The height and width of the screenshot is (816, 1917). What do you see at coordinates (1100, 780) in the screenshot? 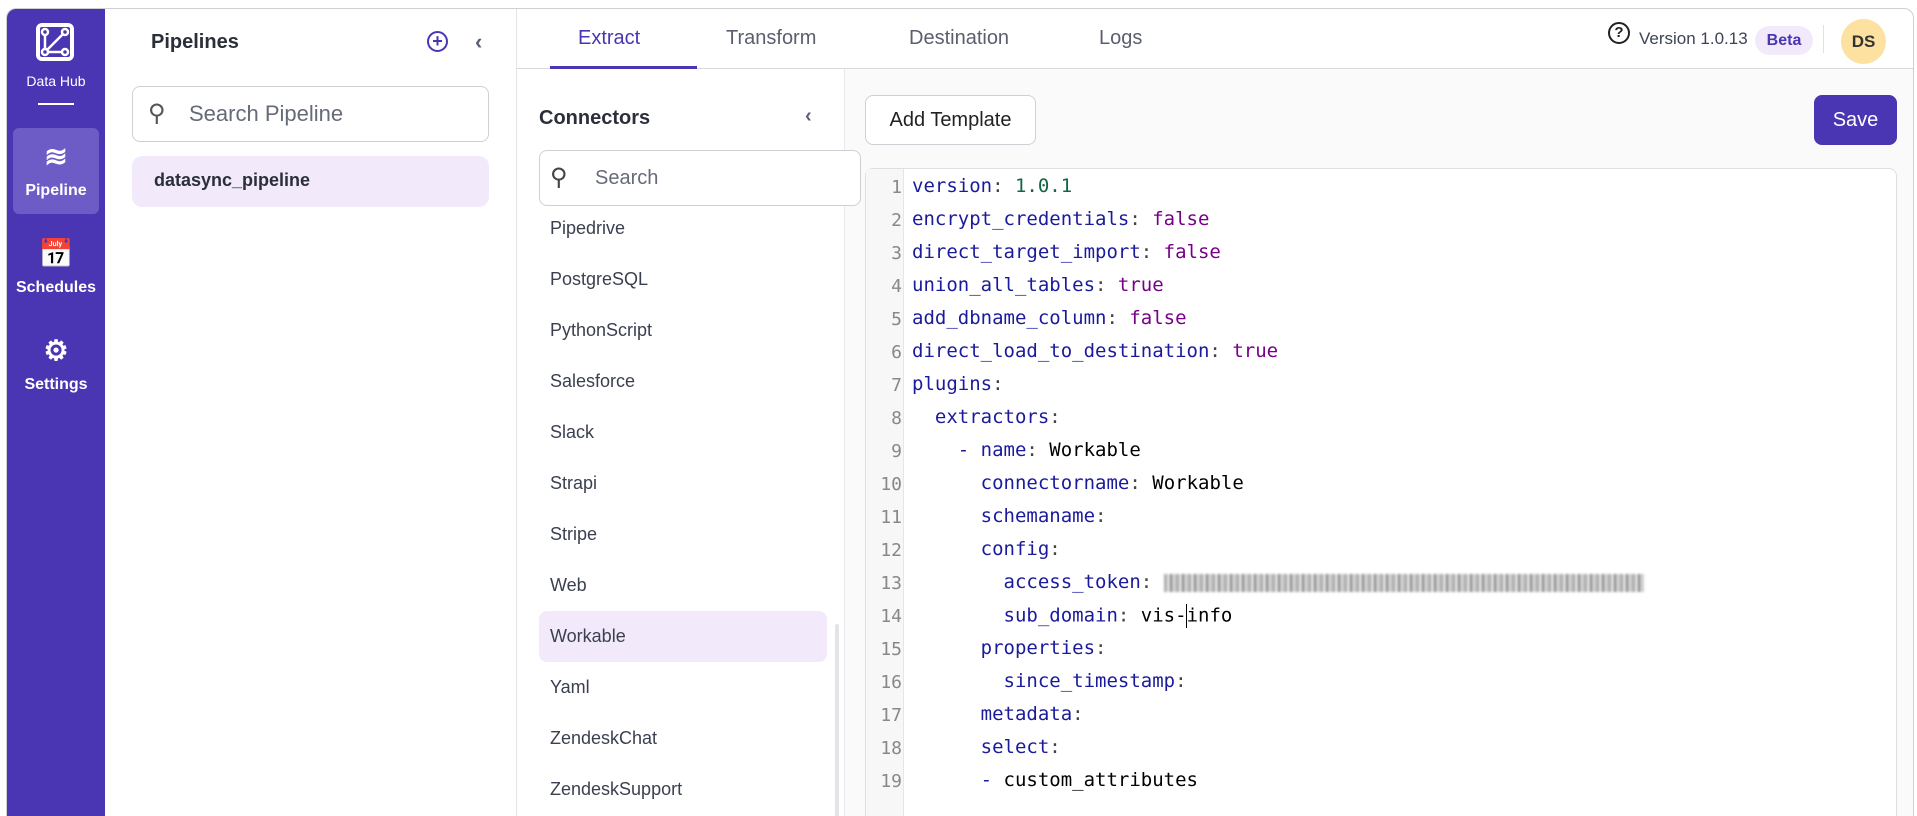
I see `yaml-value: custom_attributes` at bounding box center [1100, 780].